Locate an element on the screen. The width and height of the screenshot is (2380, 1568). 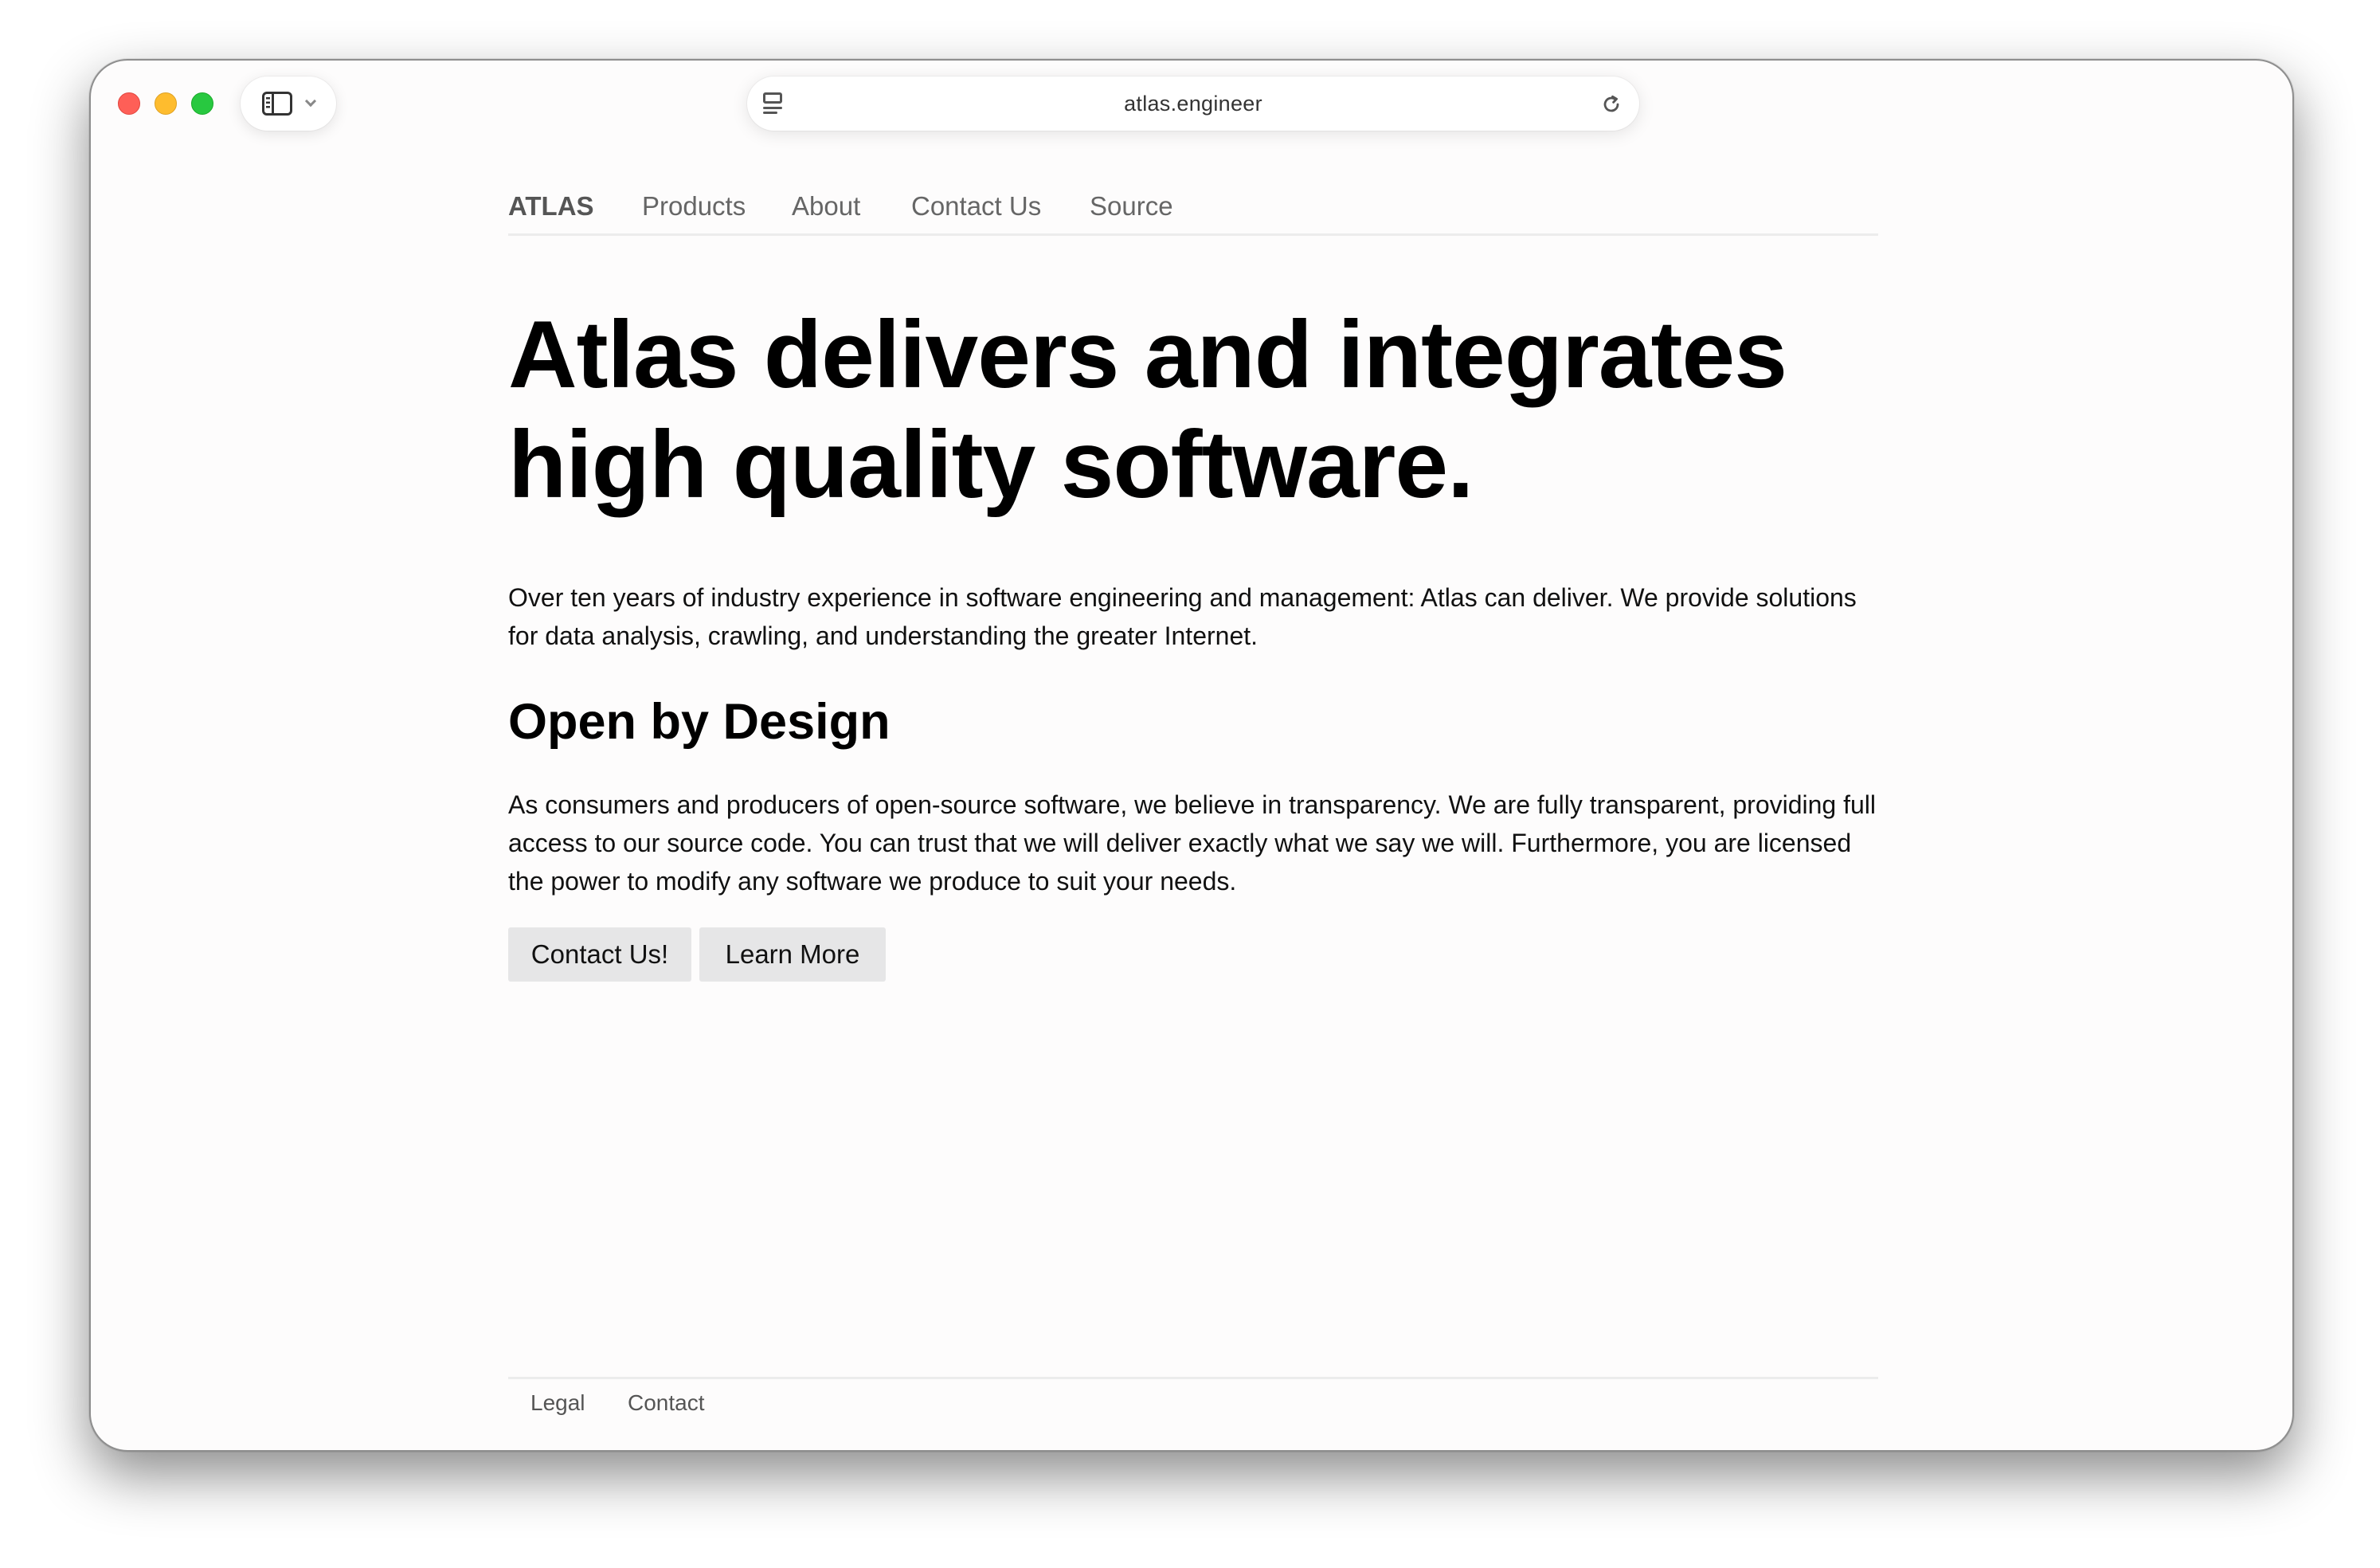
close-window-button is located at coordinates (129, 103).